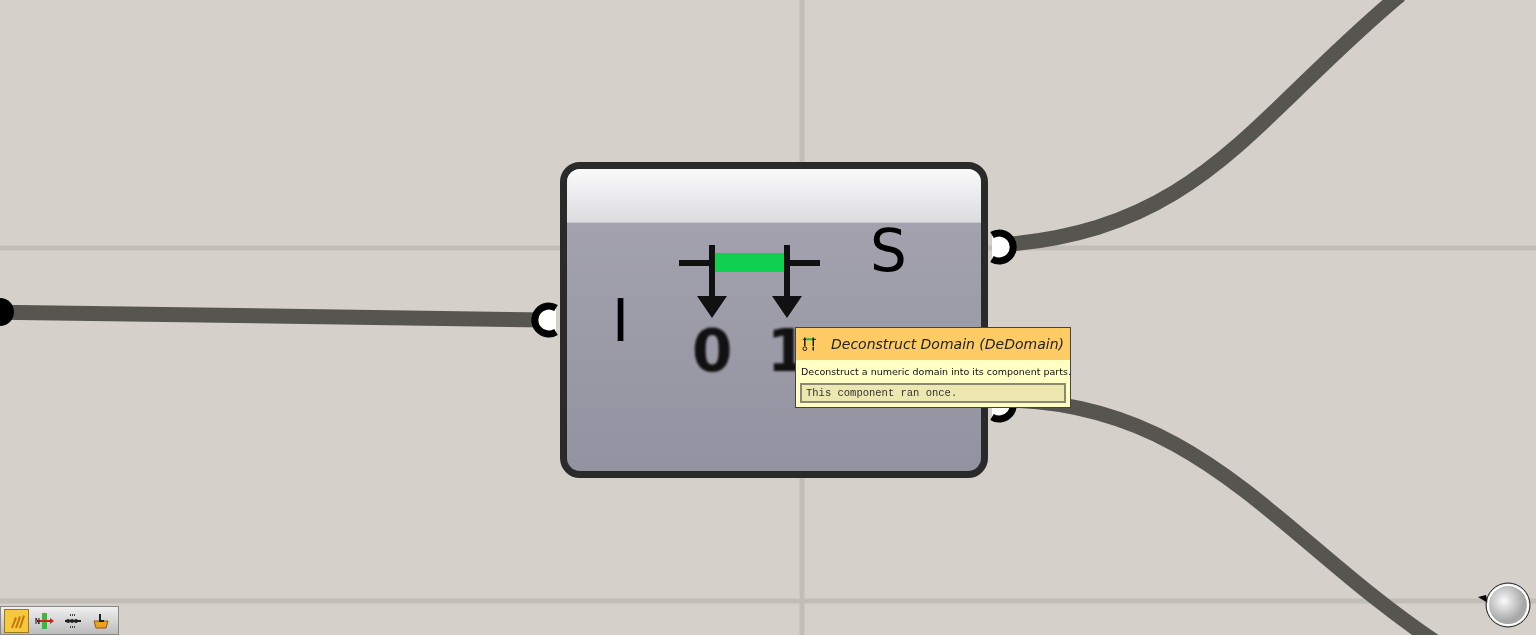  Describe the element at coordinates (1504, 605) in the screenshot. I see `navigation-ball` at that location.